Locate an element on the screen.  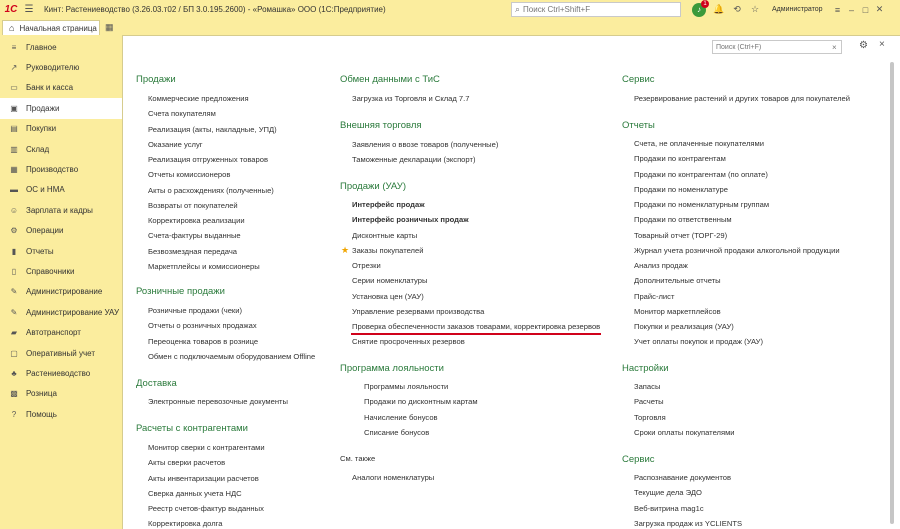
command-link: Учет оплаты покупок и продаж (УАУ) is located at coordinates (698, 341).